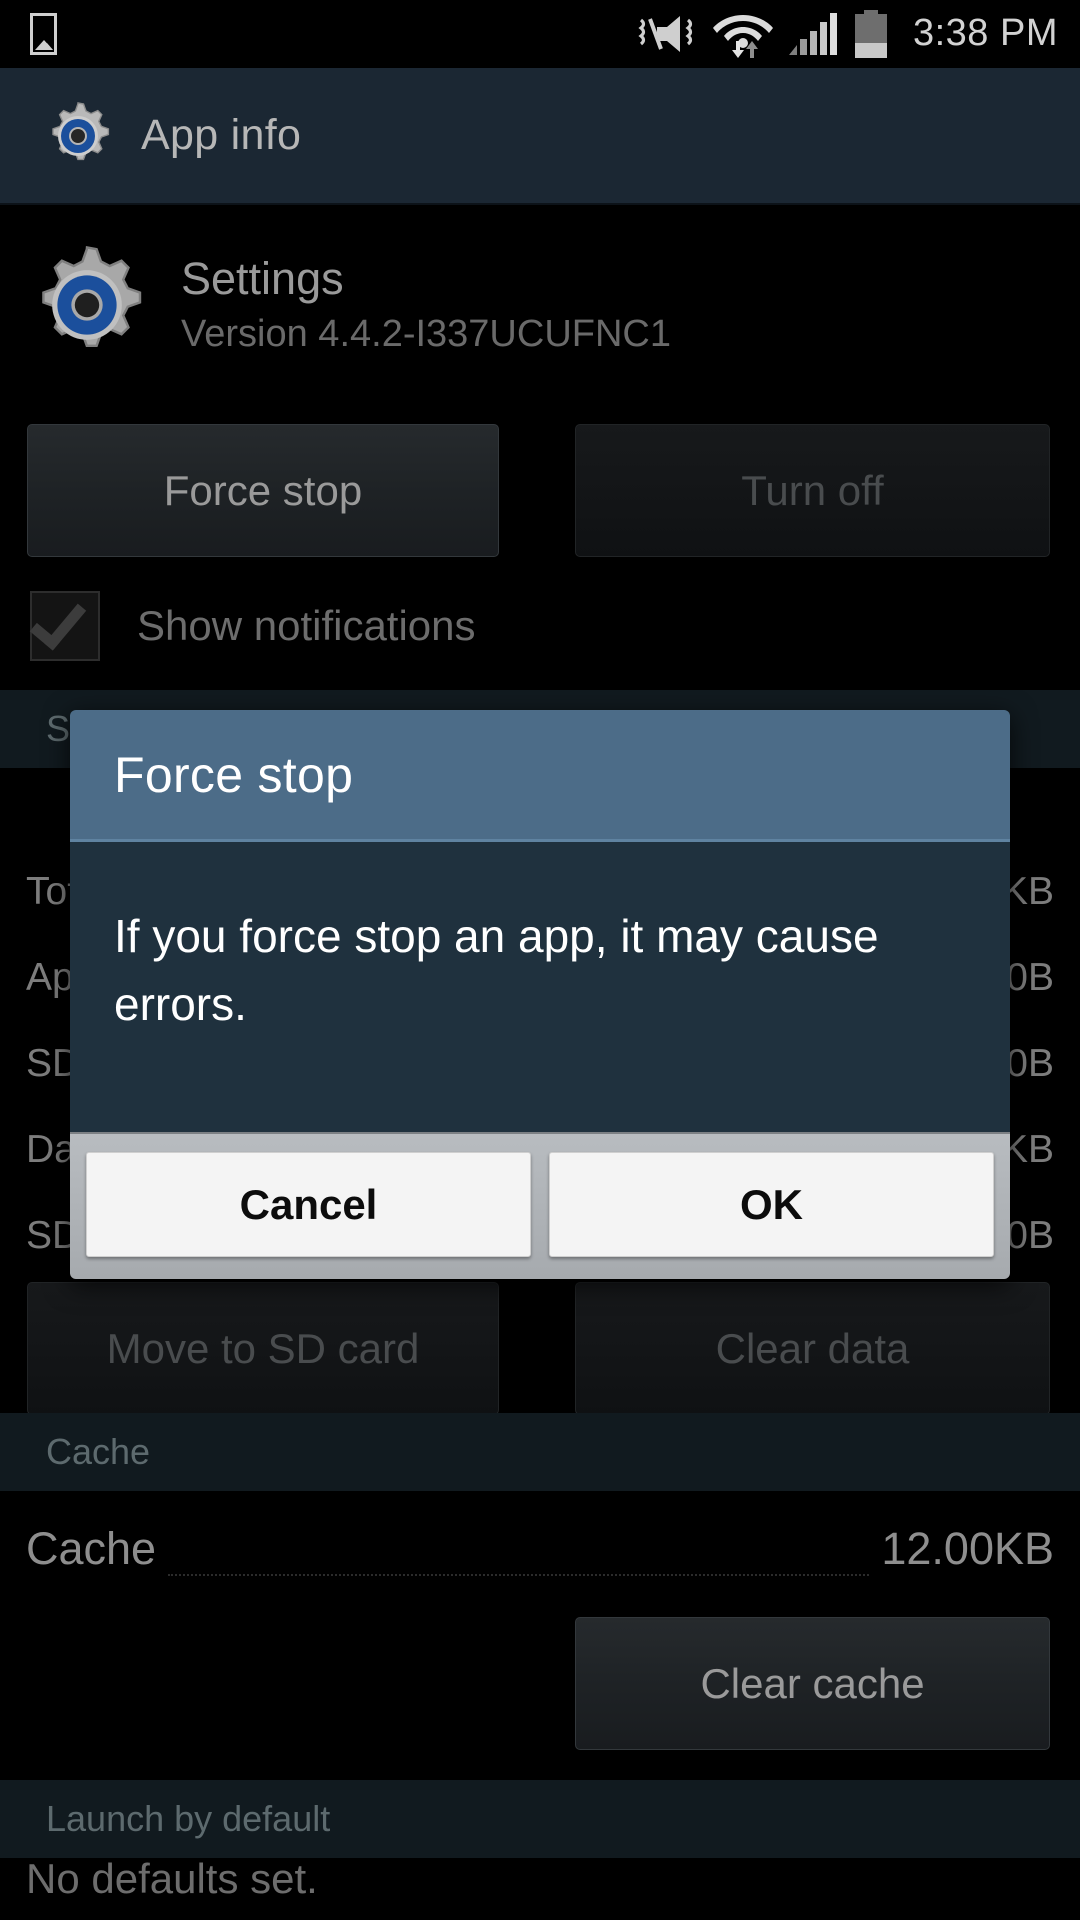 Image resolution: width=1080 pixels, height=1920 pixels. Describe the element at coordinates (221, 135) in the screenshot. I see `page-title: App info` at that location.